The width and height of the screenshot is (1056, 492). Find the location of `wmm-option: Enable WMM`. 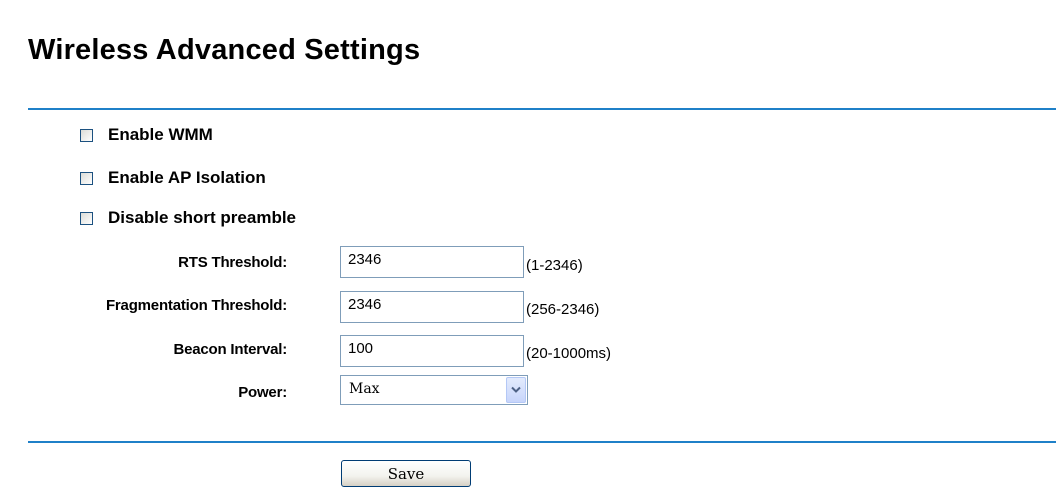

wmm-option: Enable WMM is located at coordinates (146, 135).